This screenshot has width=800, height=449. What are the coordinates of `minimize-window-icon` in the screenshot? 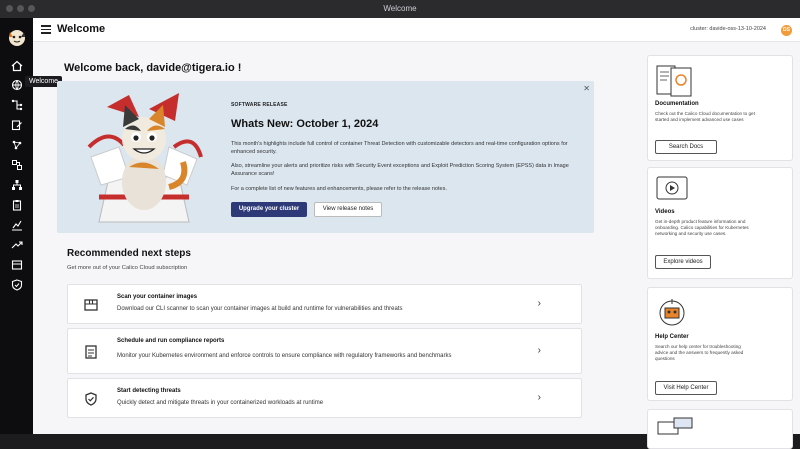 It's located at (20, 8).